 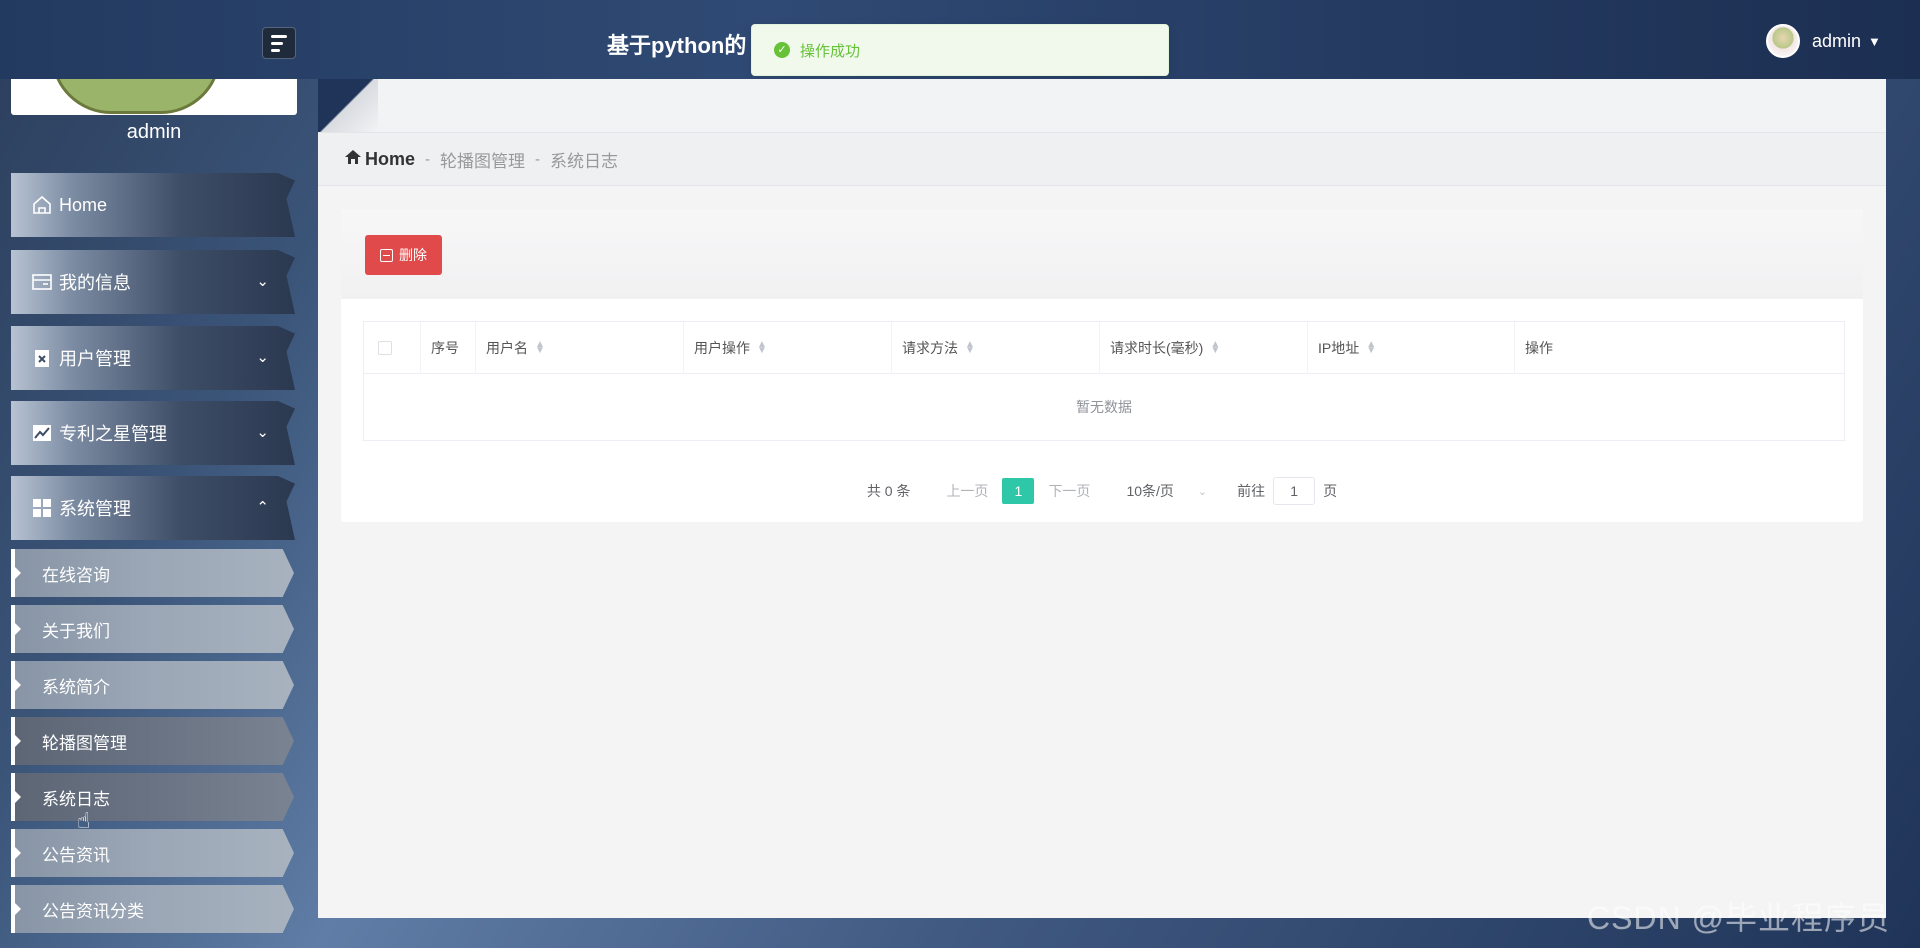 What do you see at coordinates (448, 347) in the screenshot?
I see `col-index: 序号` at bounding box center [448, 347].